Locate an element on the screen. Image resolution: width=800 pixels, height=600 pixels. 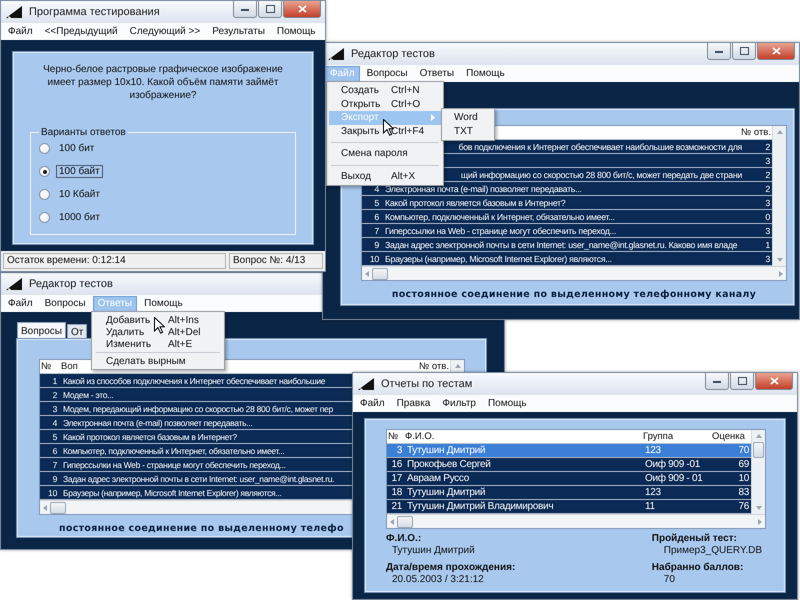
row-number: 7 is located at coordinates (55, 465).